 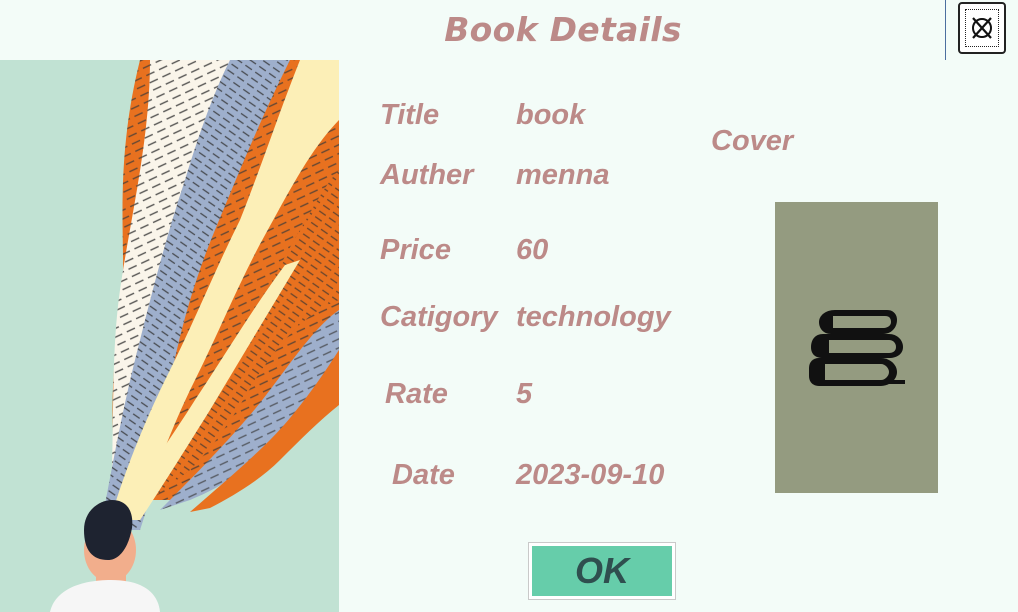 I want to click on close-x-icon, so click(x=982, y=28).